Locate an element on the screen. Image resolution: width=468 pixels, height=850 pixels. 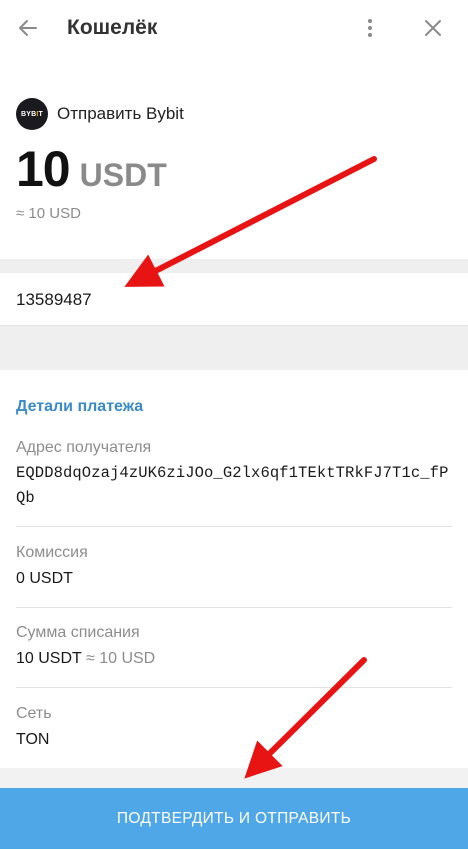
confirm-send-label: ПОДТВЕРДИТЬ И ОТПРАВИТЬ is located at coordinates (234, 818).